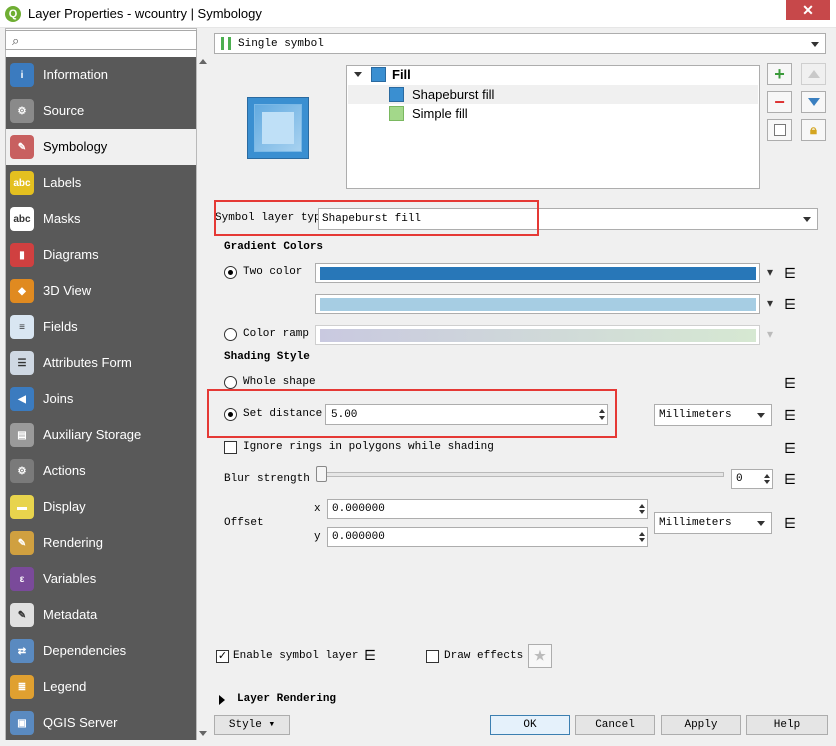 The height and width of the screenshot is (746, 836). I want to click on color-ramp-dropdown-icon: ▾, so click(770, 335).